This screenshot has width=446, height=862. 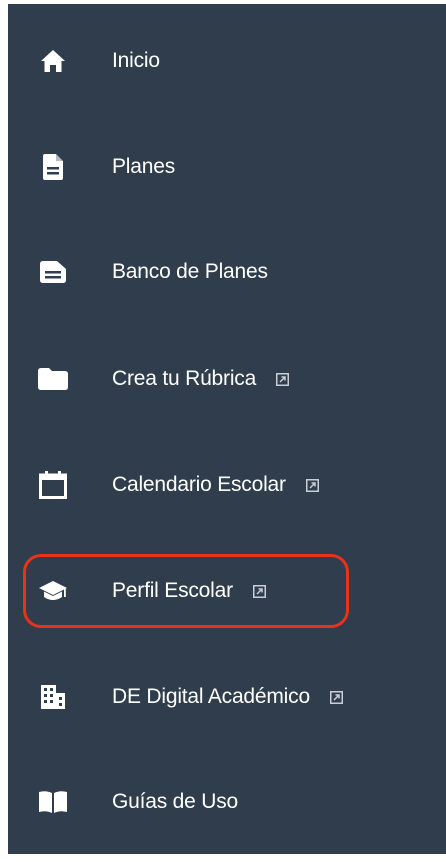 What do you see at coordinates (211, 696) in the screenshot?
I see `sidebar-item-label: DE Digital Académico` at bounding box center [211, 696].